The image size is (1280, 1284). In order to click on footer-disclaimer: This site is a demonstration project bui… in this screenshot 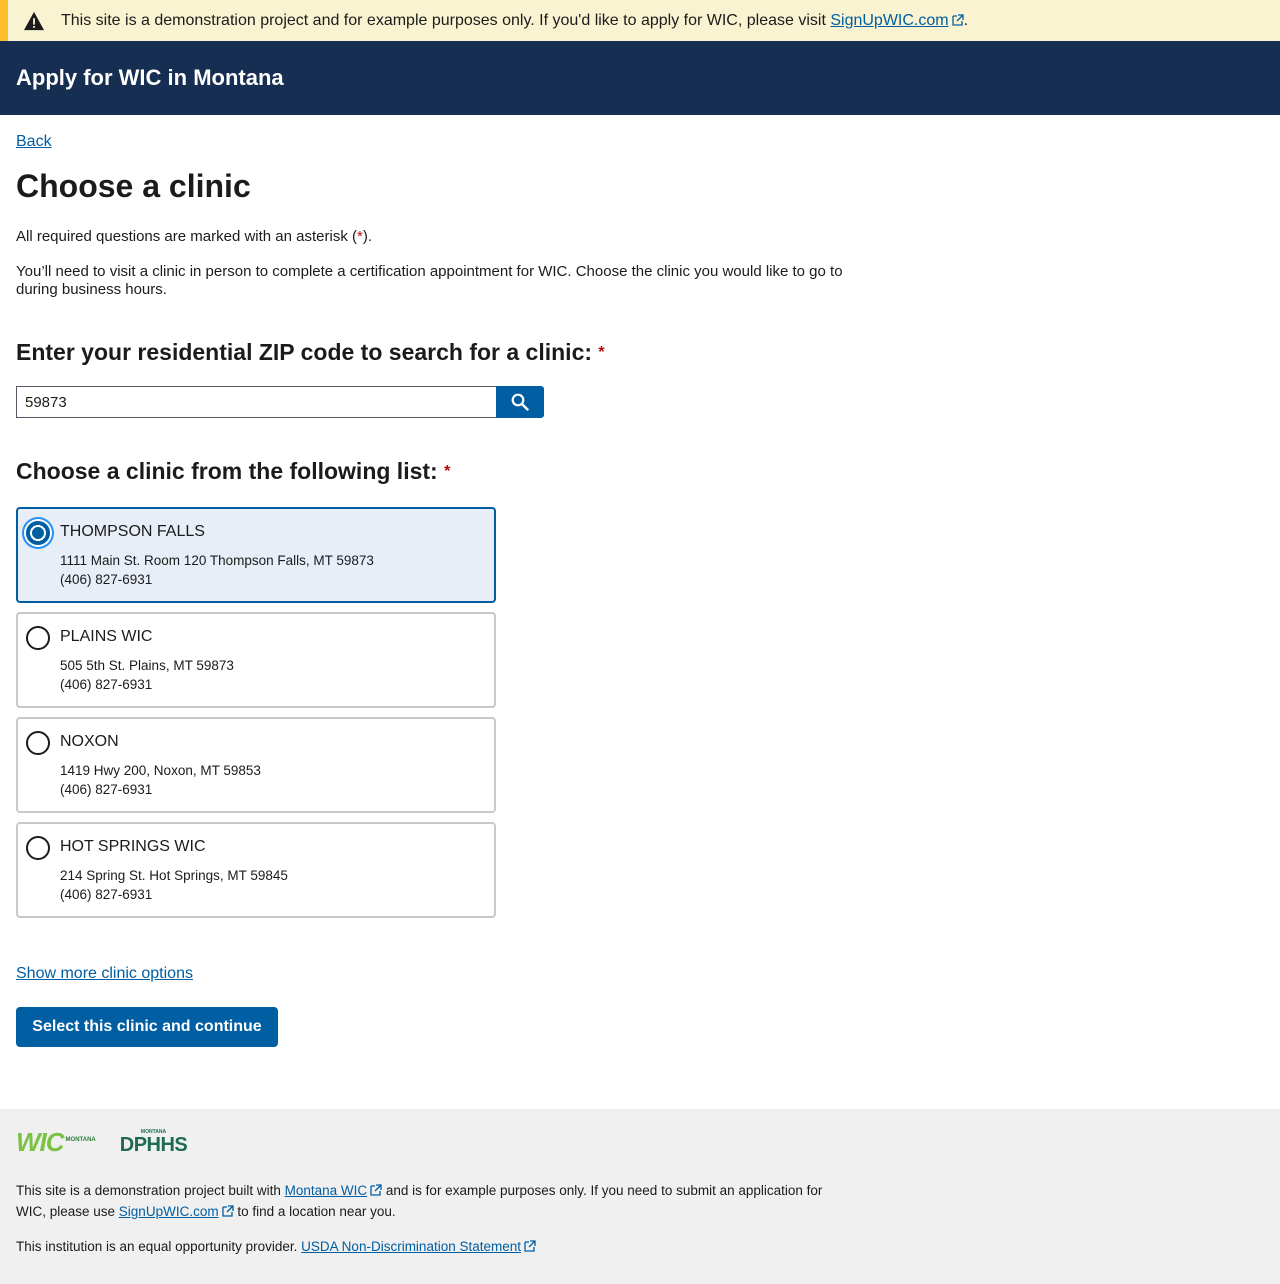, I will do `click(426, 1201)`.